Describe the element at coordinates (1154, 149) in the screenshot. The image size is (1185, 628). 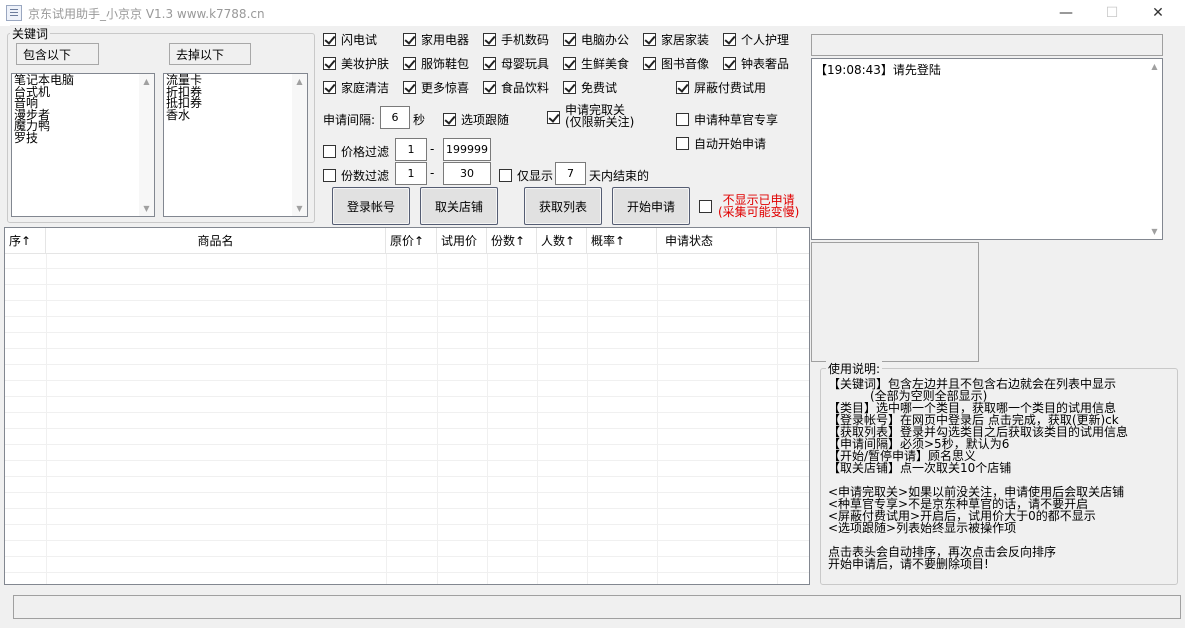
I see `log-scrollbar: ▲ ▼` at that location.